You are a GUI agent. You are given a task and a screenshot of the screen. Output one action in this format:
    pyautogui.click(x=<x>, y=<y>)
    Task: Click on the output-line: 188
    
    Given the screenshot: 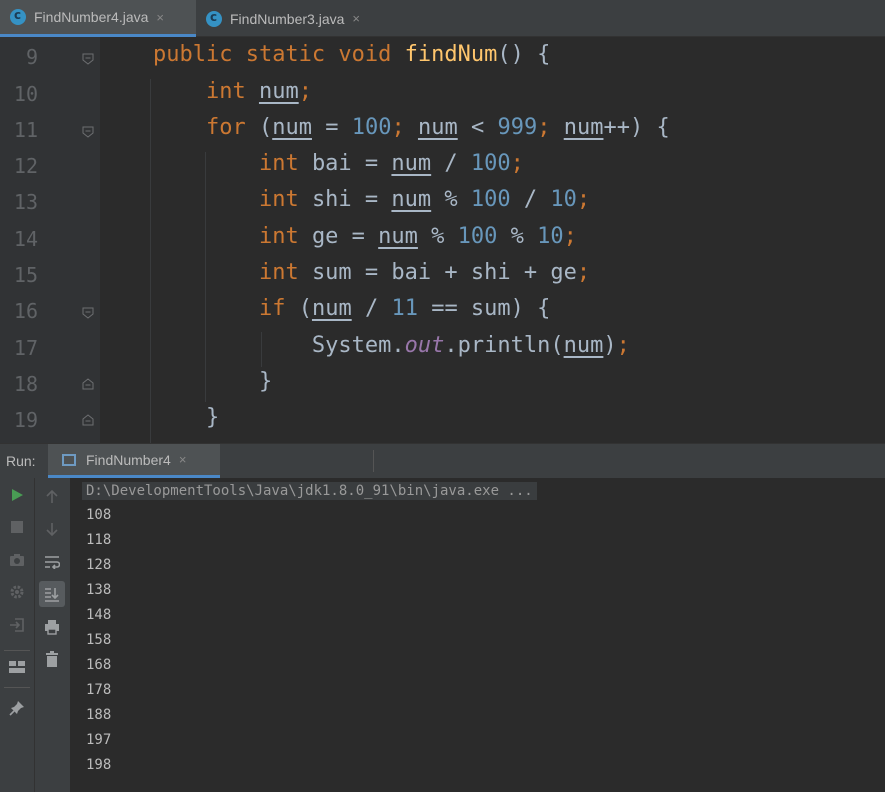 What is the action you would take?
    pyautogui.click(x=99, y=715)
    